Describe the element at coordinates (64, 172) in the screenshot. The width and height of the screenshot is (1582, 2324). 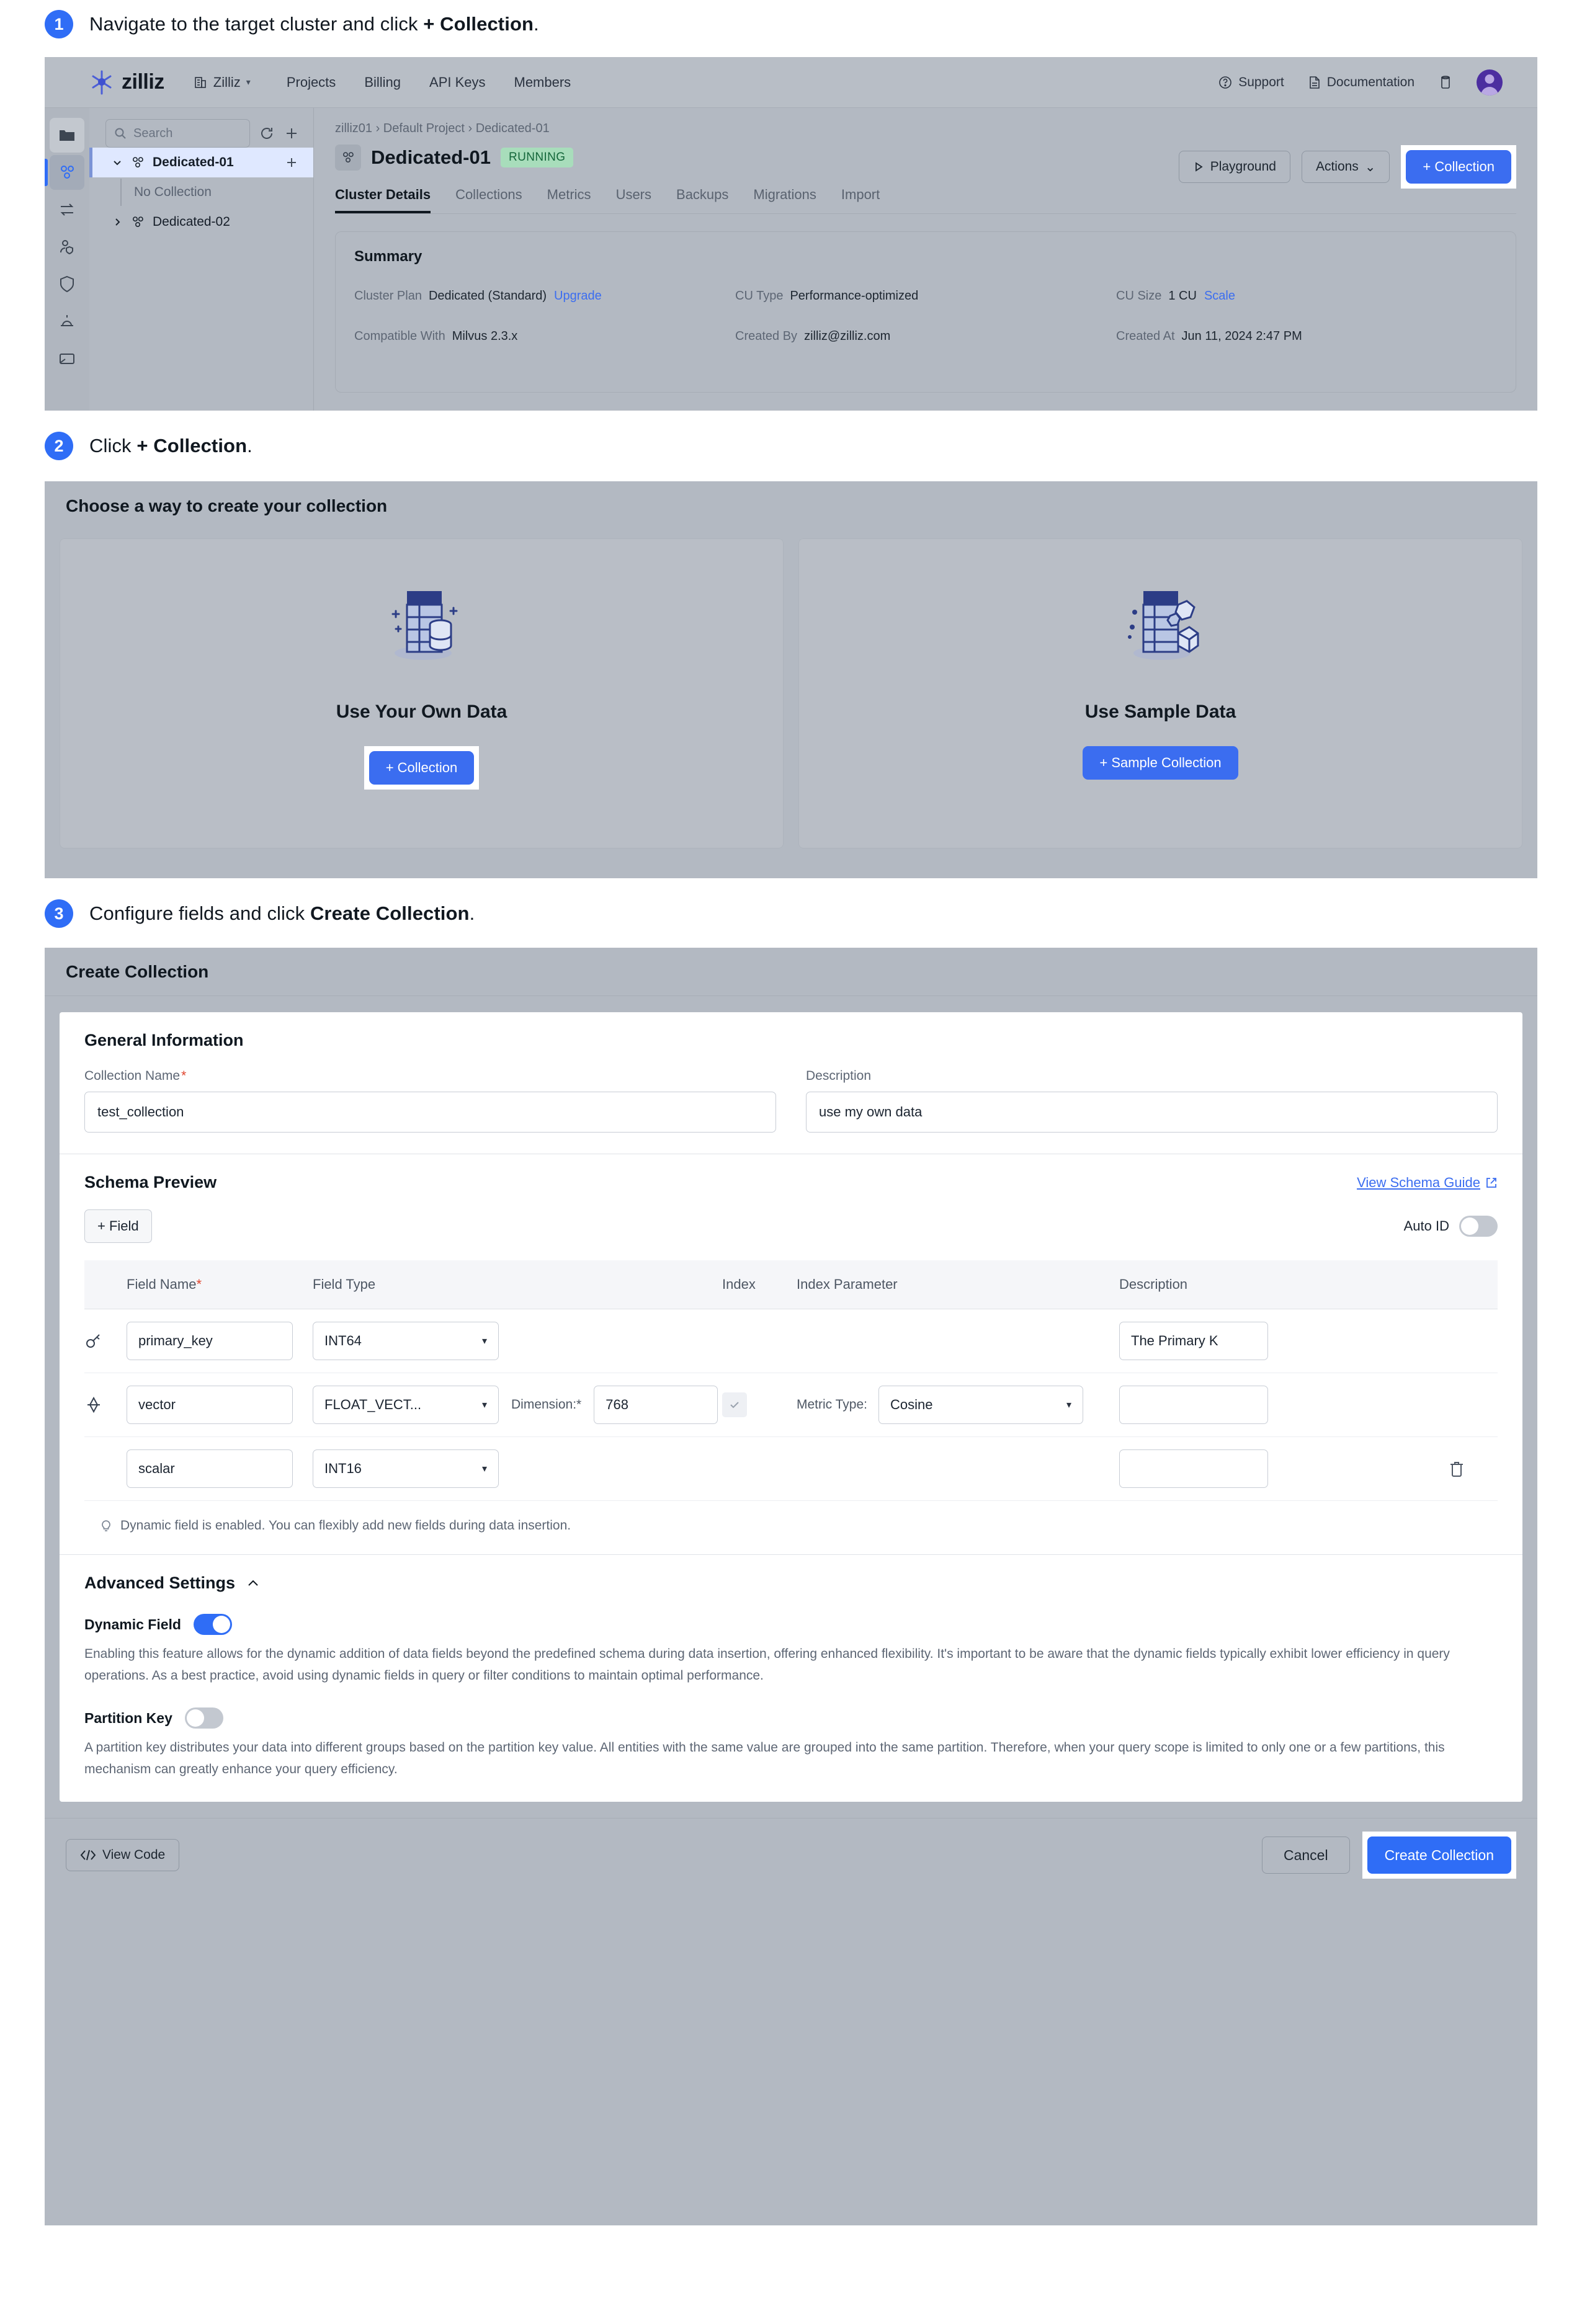
I see `rail-item-clusters` at that location.